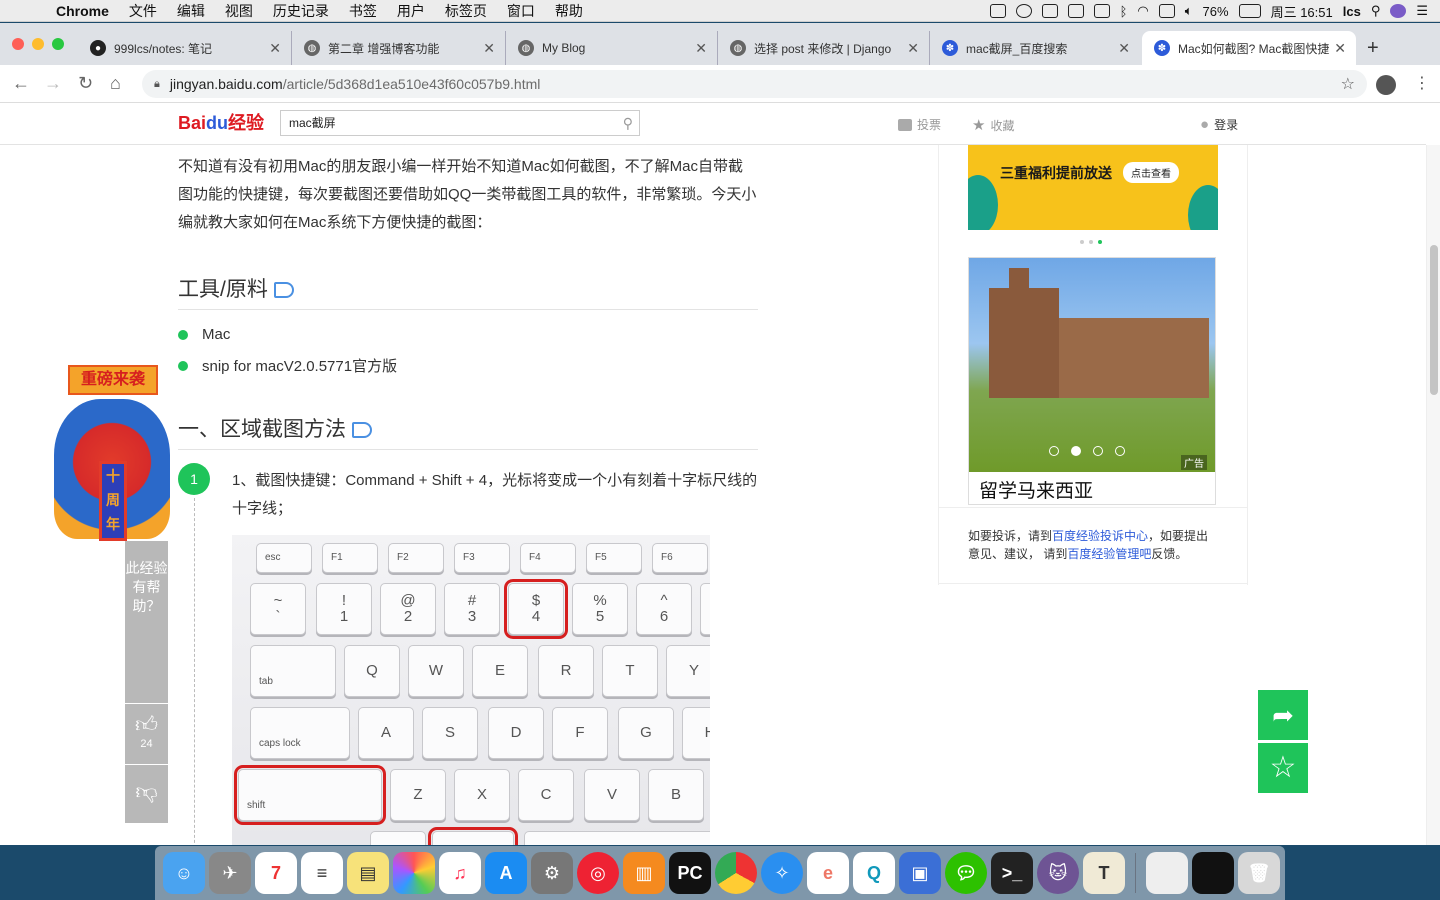 This screenshot has height=900, width=1440. Describe the element at coordinates (1142, 11) in the screenshot. I see `wifi-icon: ◠` at that location.